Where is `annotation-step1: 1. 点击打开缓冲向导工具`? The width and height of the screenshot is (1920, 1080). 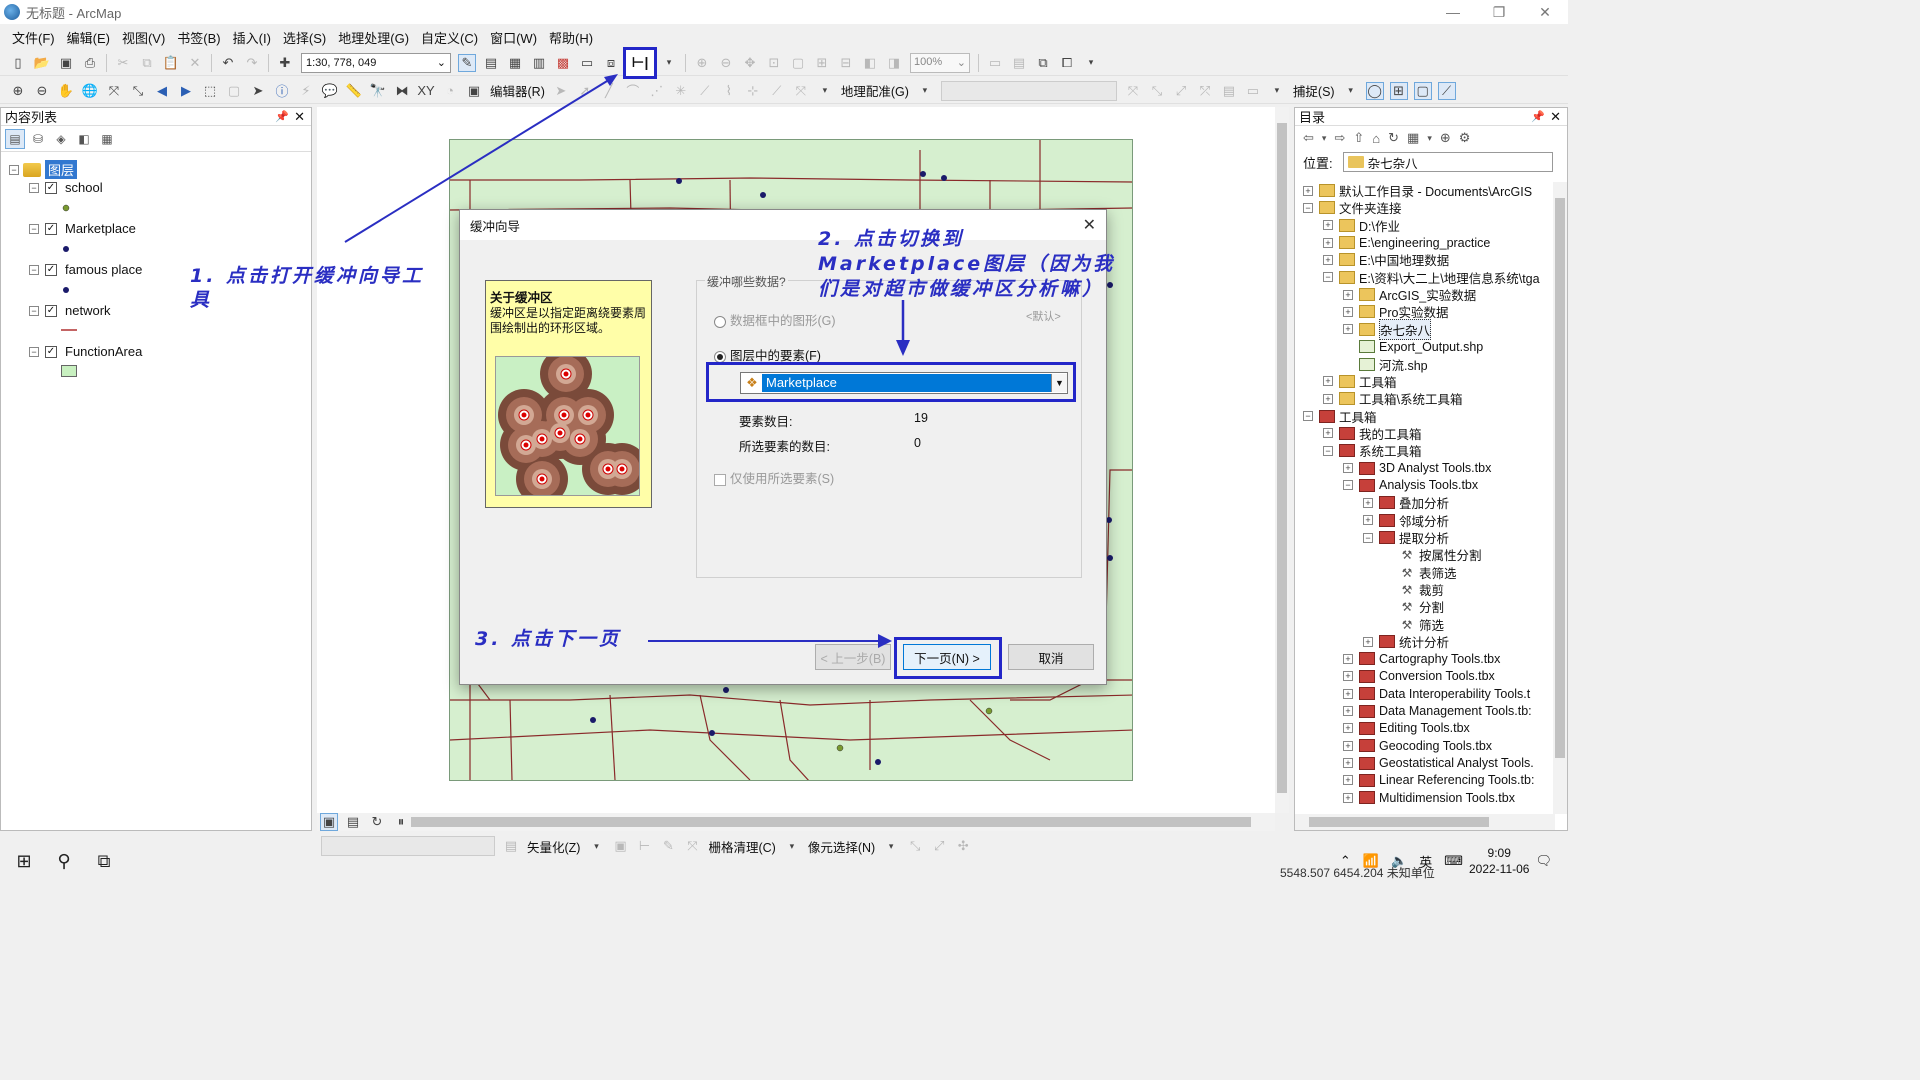 annotation-step1: 1. 点击打开缓冲向导工具 is located at coordinates (307, 288).